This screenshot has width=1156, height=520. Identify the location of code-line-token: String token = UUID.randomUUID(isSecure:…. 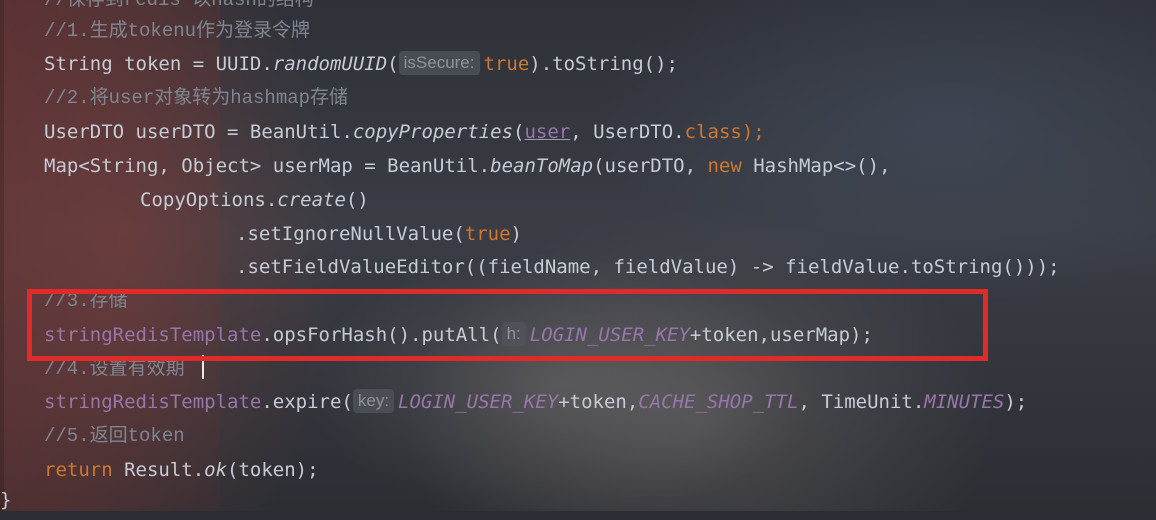
(361, 64).